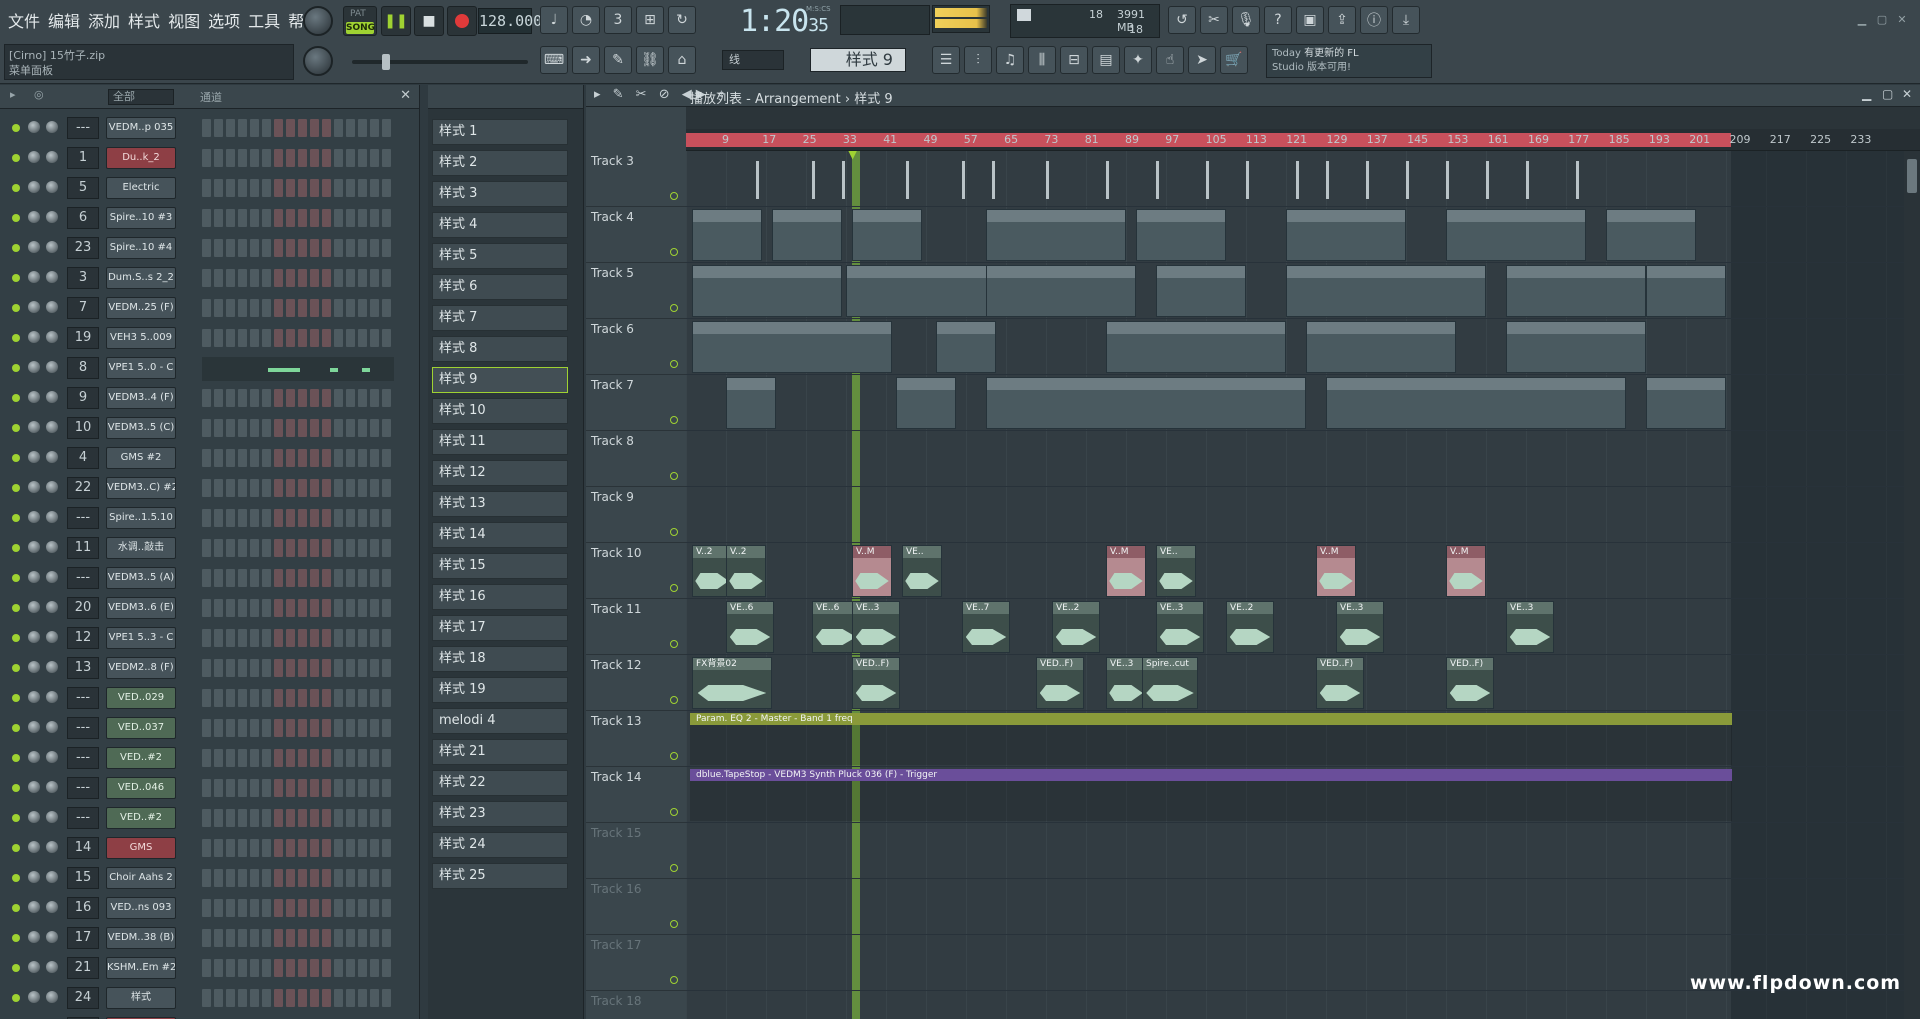 The width and height of the screenshot is (1920, 1019). I want to click on channel-row: 11 水调..敲击, so click(210, 548).